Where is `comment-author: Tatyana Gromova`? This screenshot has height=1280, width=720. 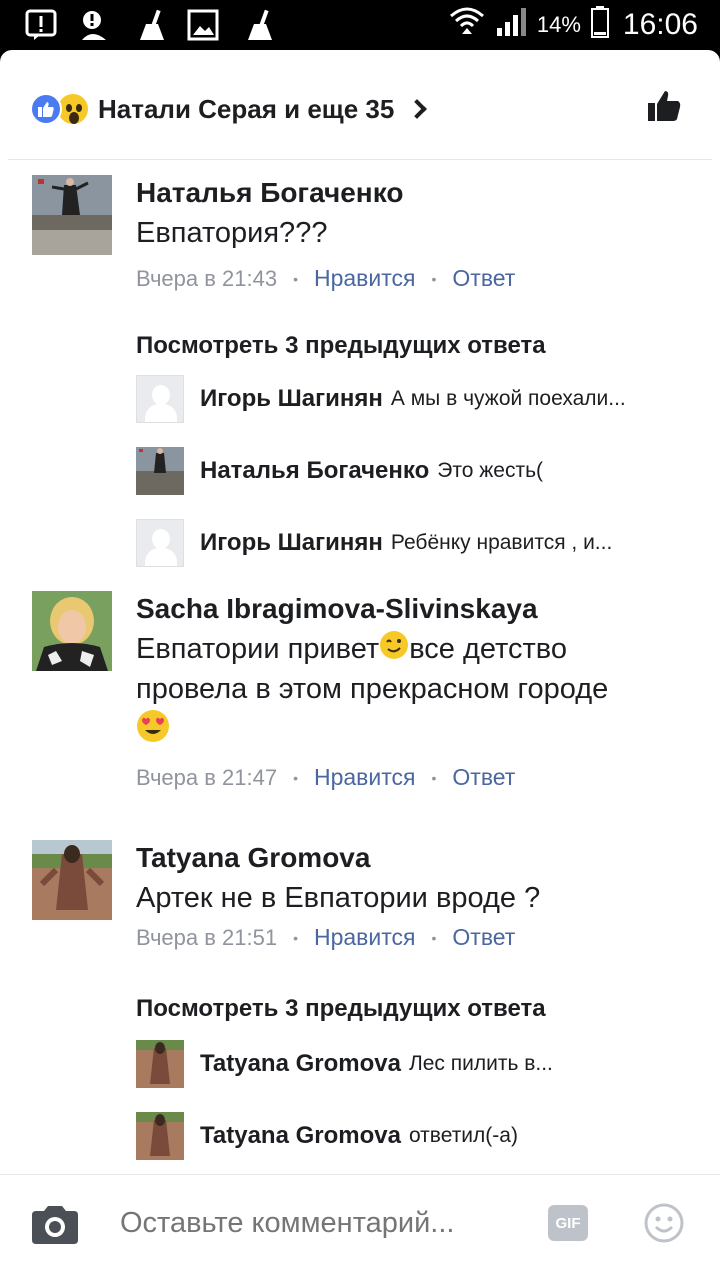 comment-author: Tatyana Gromova is located at coordinates (416, 858).